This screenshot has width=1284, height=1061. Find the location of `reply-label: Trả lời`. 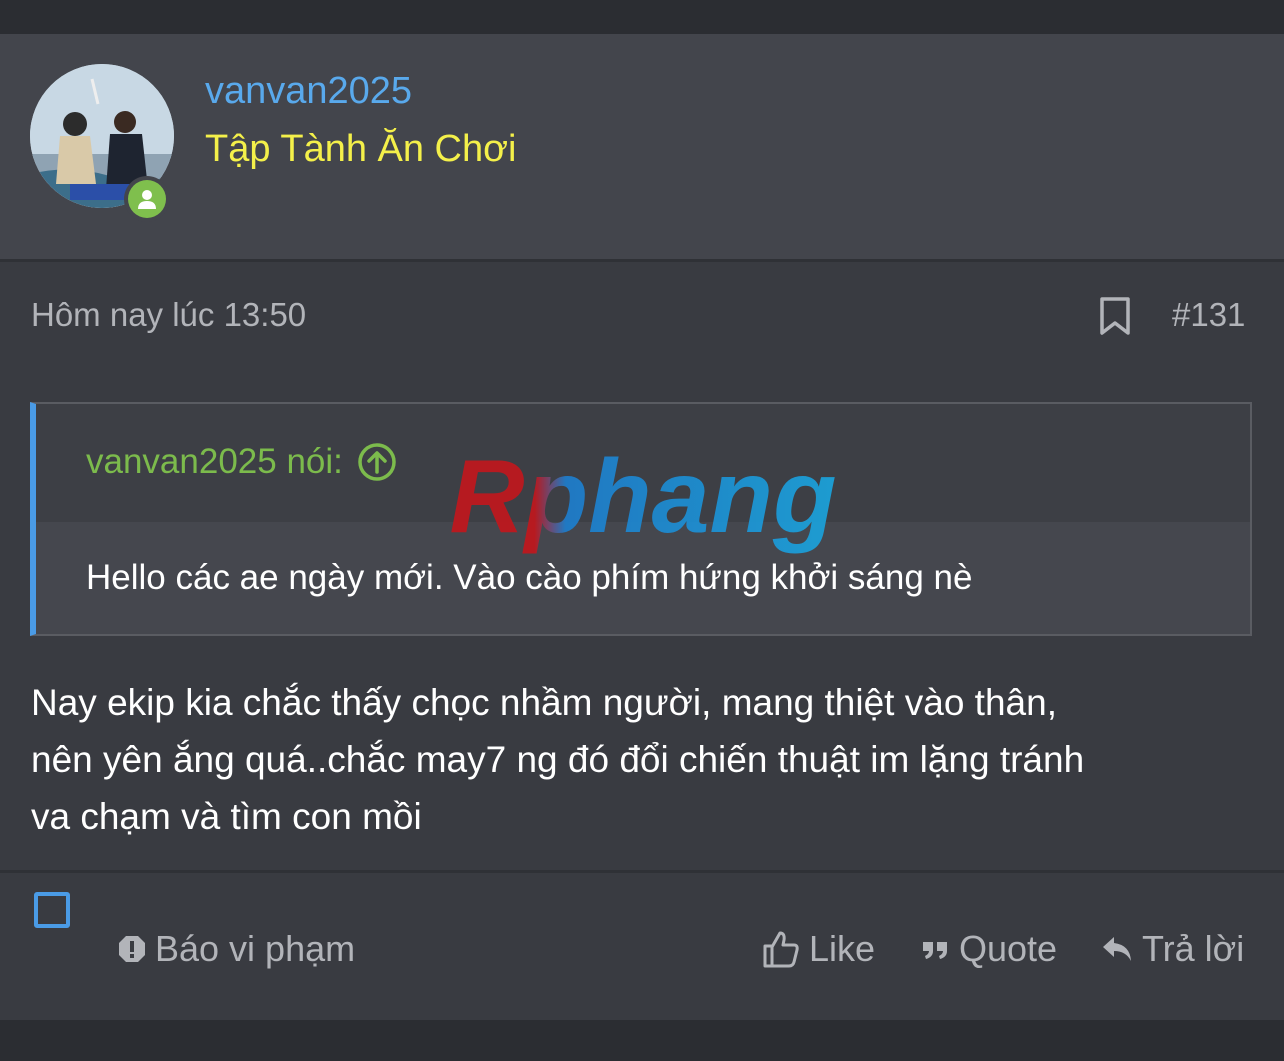

reply-label: Trả lời is located at coordinates (1193, 948).